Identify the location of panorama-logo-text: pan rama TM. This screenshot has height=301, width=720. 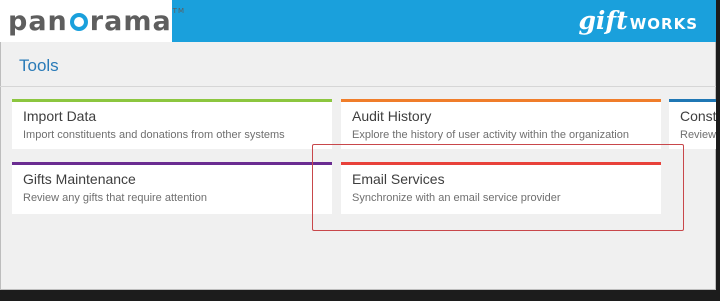
(96, 21).